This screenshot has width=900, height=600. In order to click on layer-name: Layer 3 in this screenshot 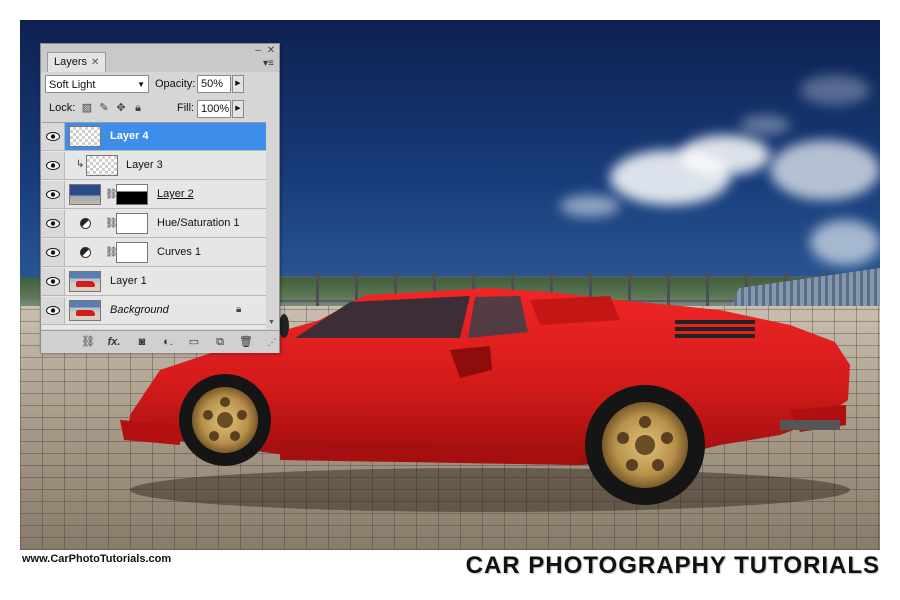, I will do `click(144, 165)`.